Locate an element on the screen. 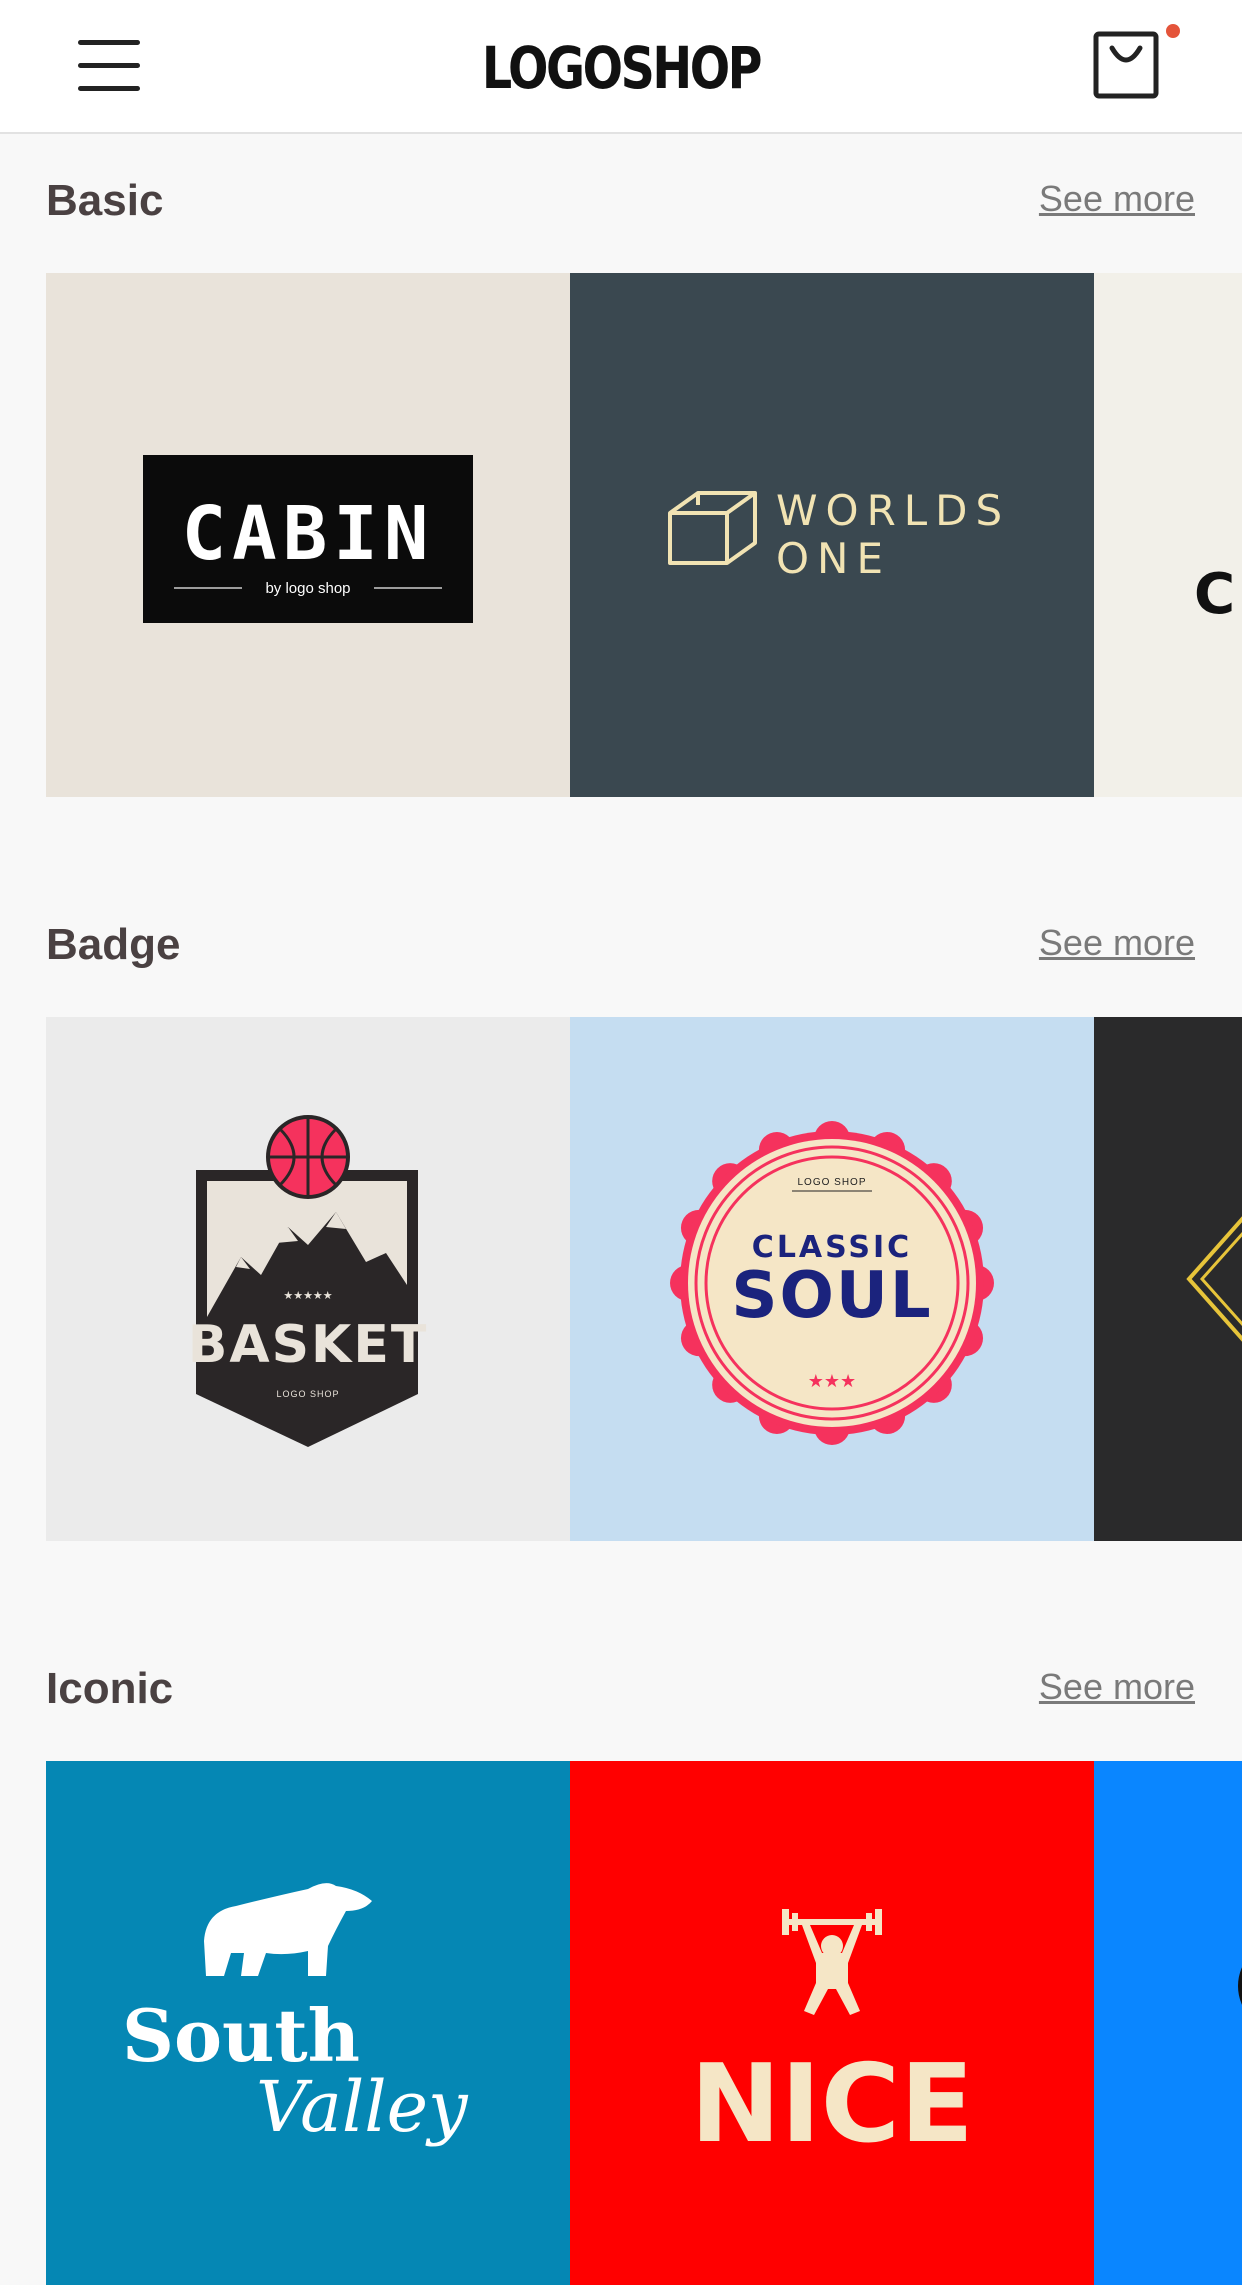 This screenshot has height=2285, width=1242. basket-logo: ★★★★★ BASKET LOGO SHOP is located at coordinates (308, 1281).